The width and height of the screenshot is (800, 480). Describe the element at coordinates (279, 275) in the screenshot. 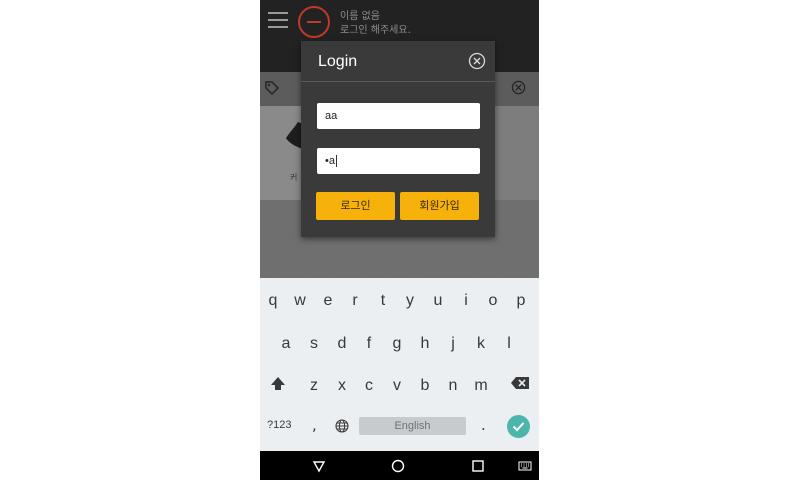

I see `key-q-hint: 1` at that location.